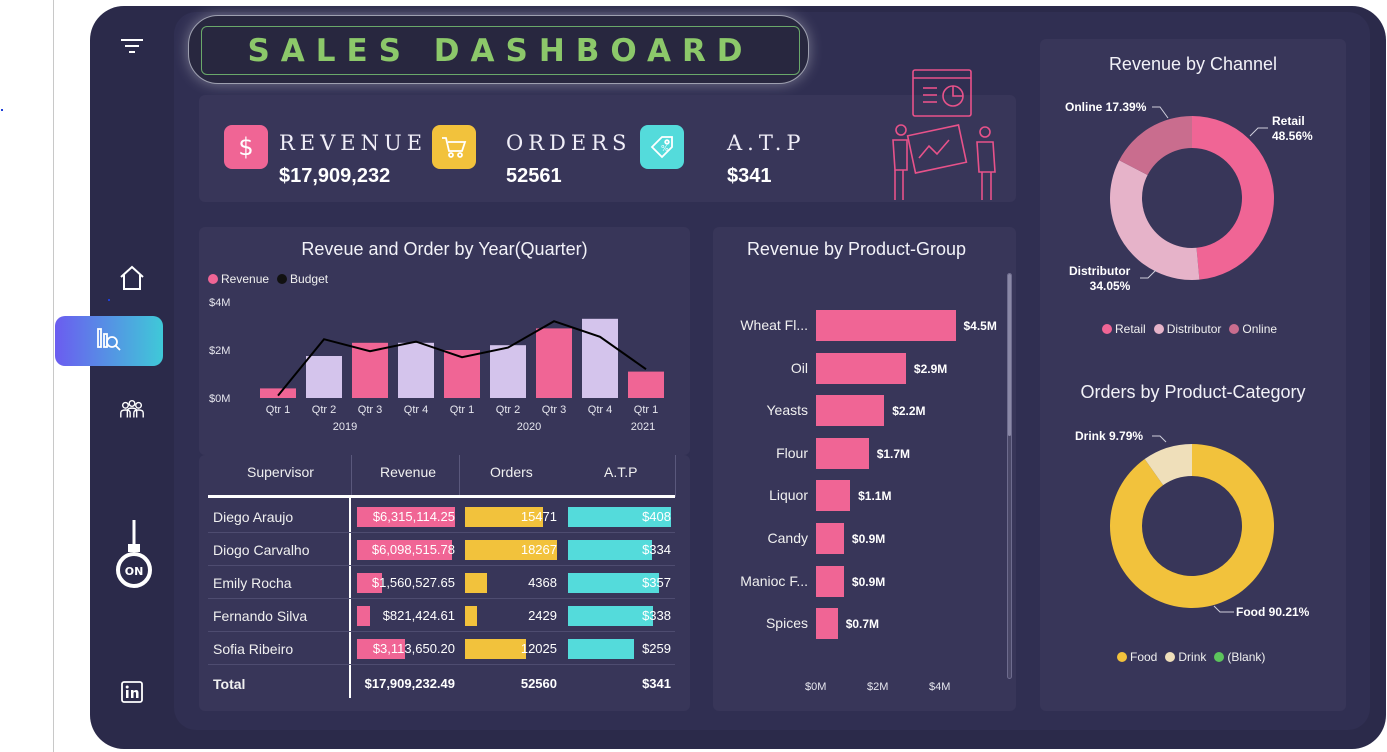 The width and height of the screenshot is (1387, 752). What do you see at coordinates (656, 683) in the screenshot?
I see `total-atp: $341` at bounding box center [656, 683].